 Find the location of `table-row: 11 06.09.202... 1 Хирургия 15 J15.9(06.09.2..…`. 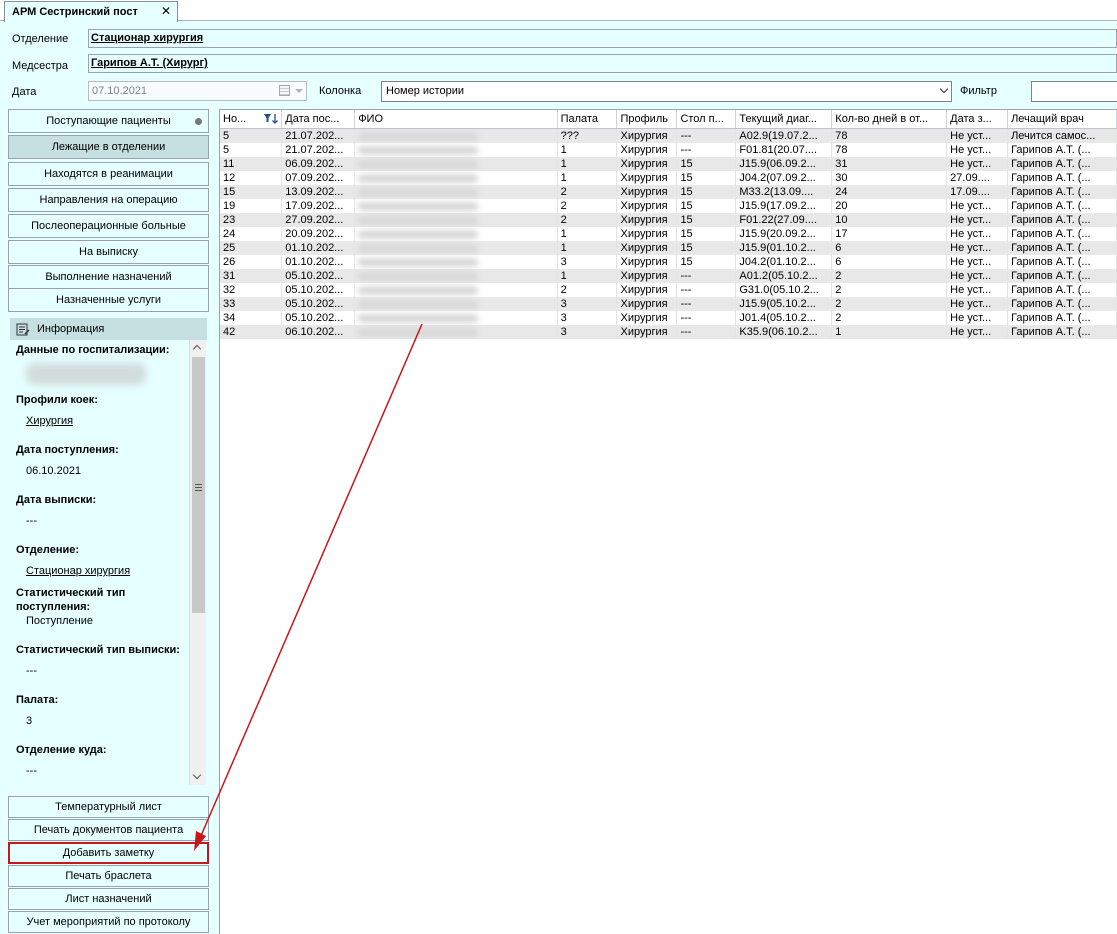

table-row: 11 06.09.202... 1 Хирургия 15 J15.9(06.09.2..… is located at coordinates (668, 163).